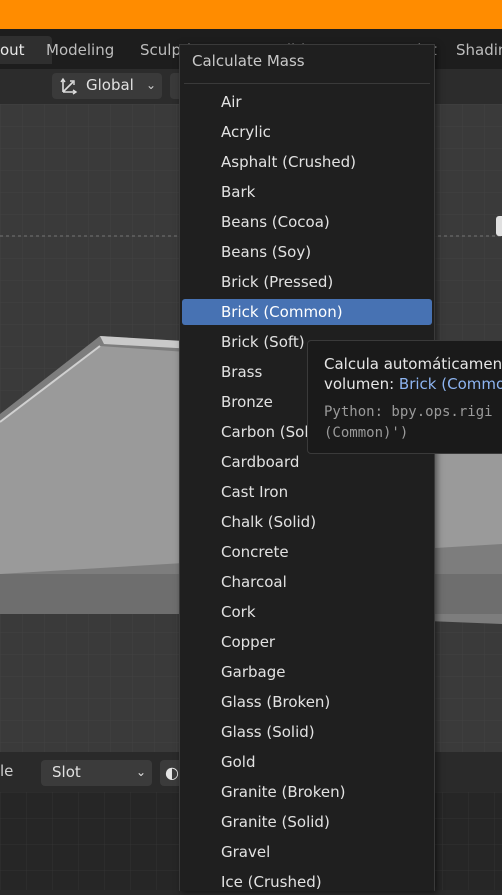 Image resolution: width=502 pixels, height=895 pixels. Describe the element at coordinates (231, 102) in the screenshot. I see `menu-item-label: Air` at that location.